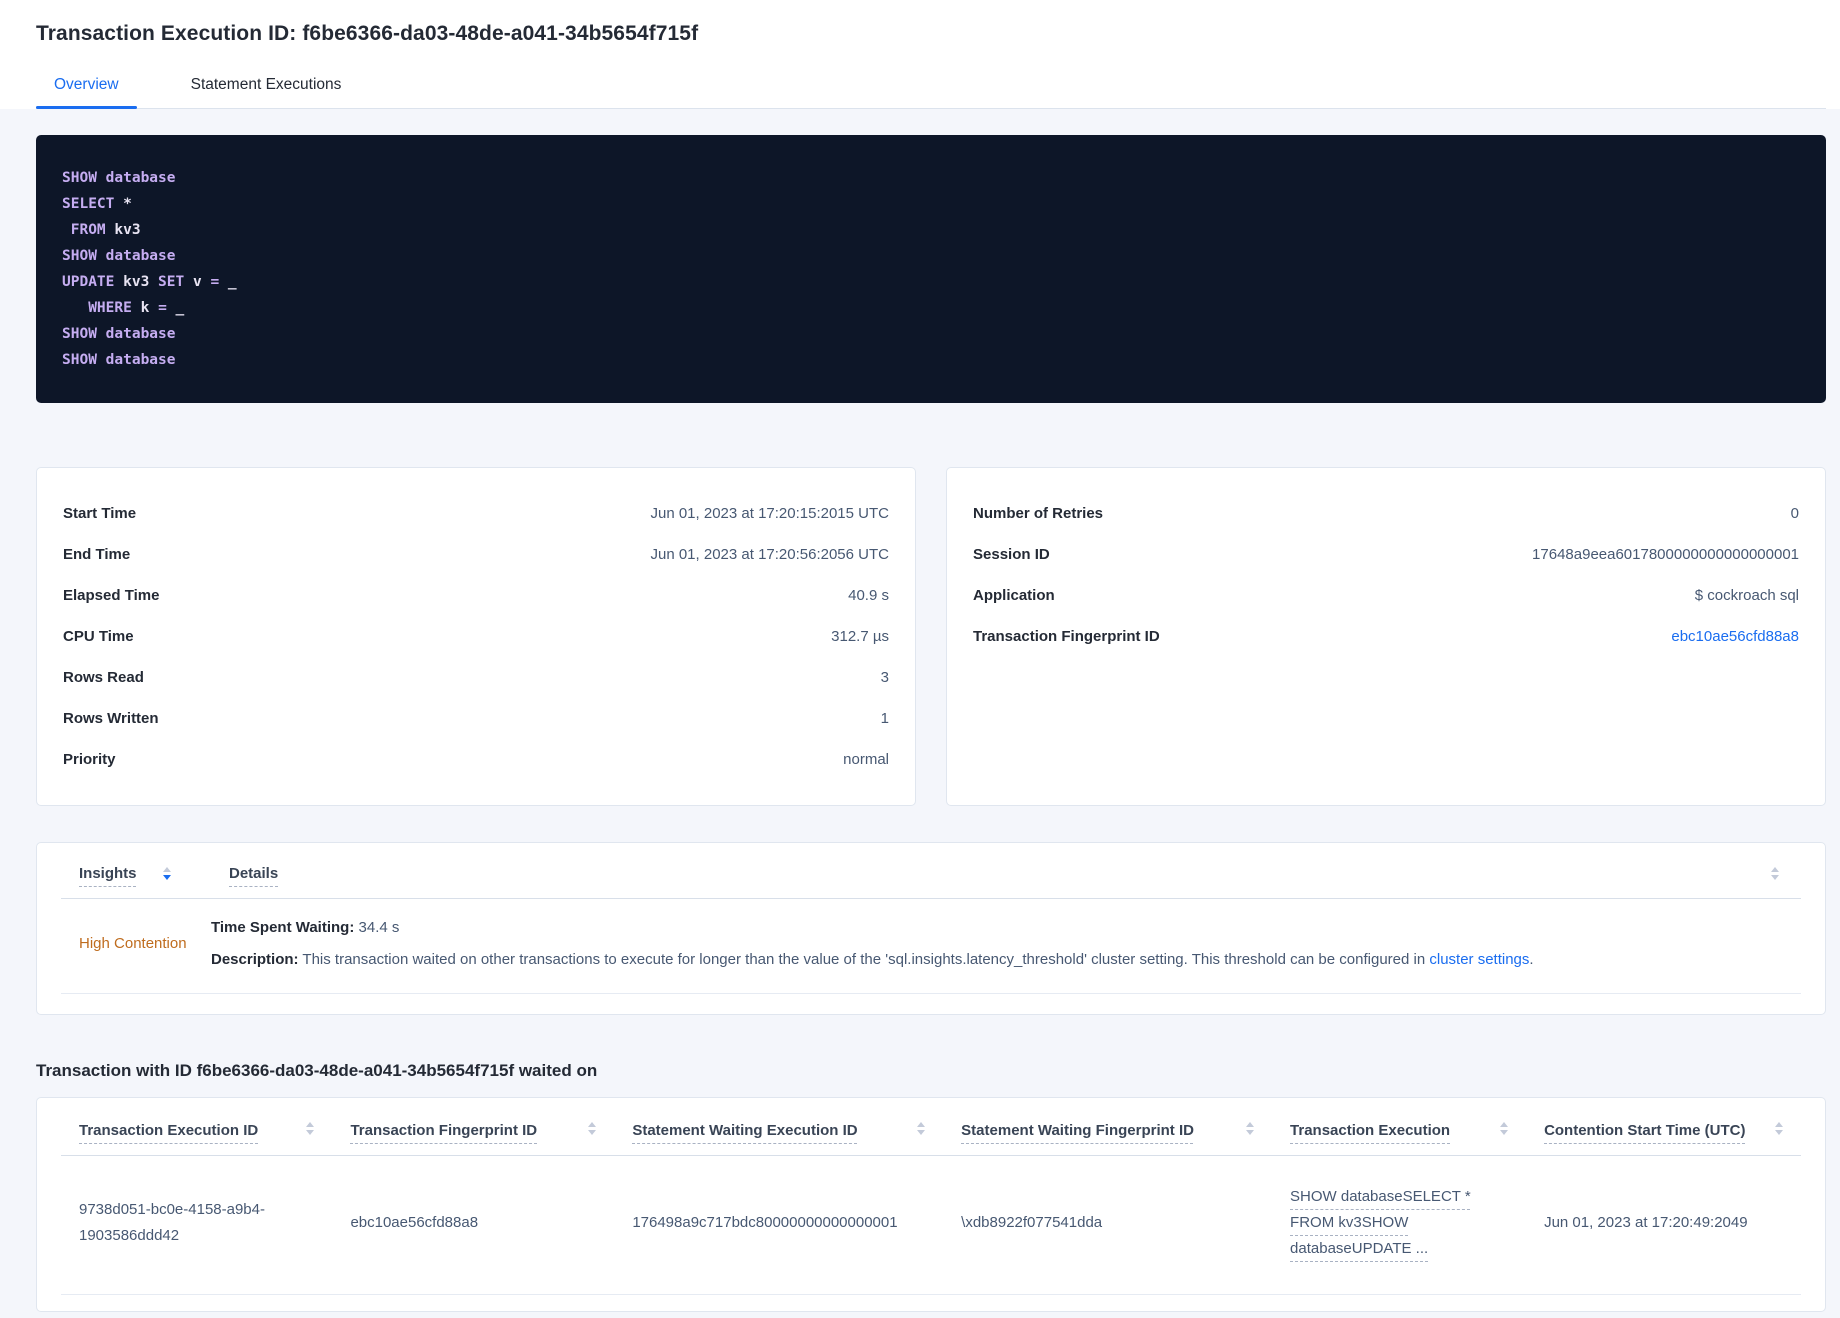  What do you see at coordinates (473, 1225) in the screenshot?
I see `table-cell: ebc10ae56cfd88a8` at bounding box center [473, 1225].